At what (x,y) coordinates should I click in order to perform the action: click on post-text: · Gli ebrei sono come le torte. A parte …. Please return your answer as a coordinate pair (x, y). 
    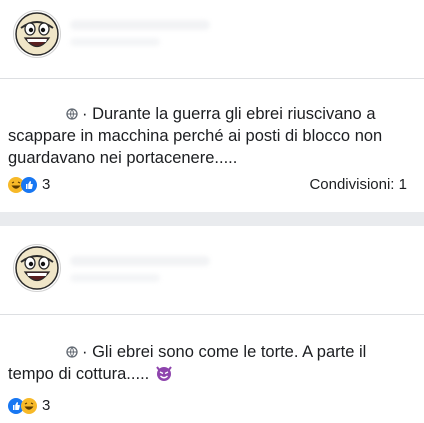
    Looking at the image, I should click on (211, 363).